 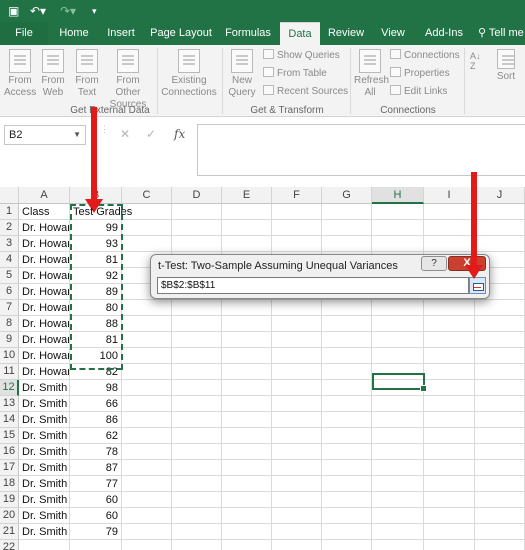 I want to click on tab-view: View, so click(x=393, y=33).